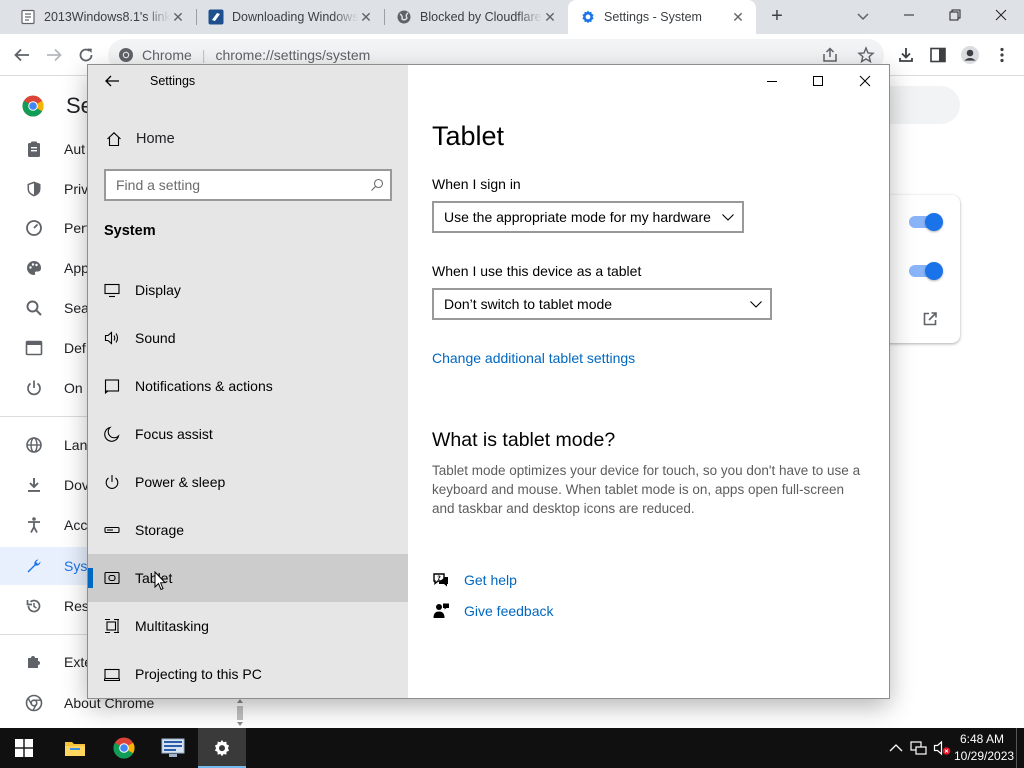 This screenshot has width=1024, height=768. Describe the element at coordinates (75, 748) in the screenshot. I see `file-explorer-icon` at that location.